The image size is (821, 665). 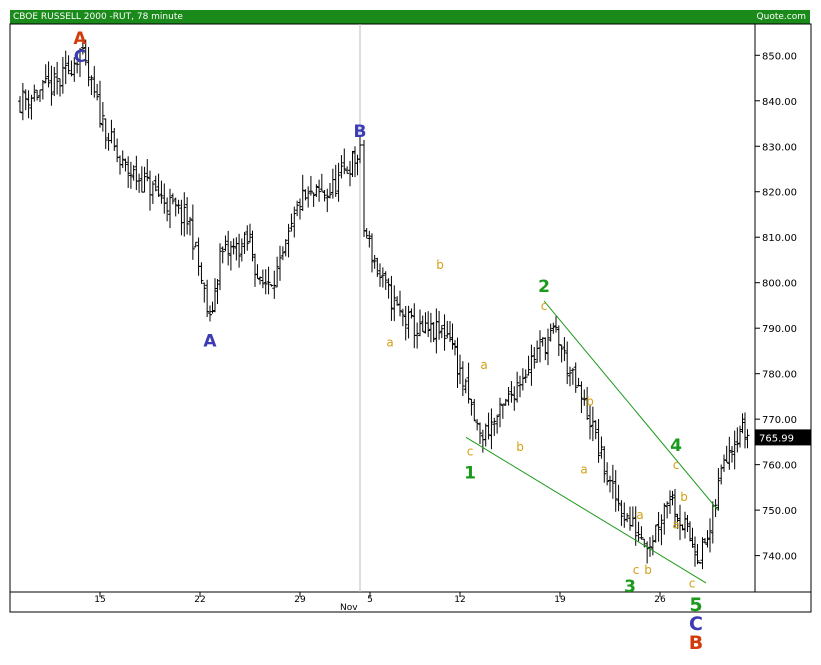 I want to click on y-tick-label: 810.00, so click(x=779, y=238).